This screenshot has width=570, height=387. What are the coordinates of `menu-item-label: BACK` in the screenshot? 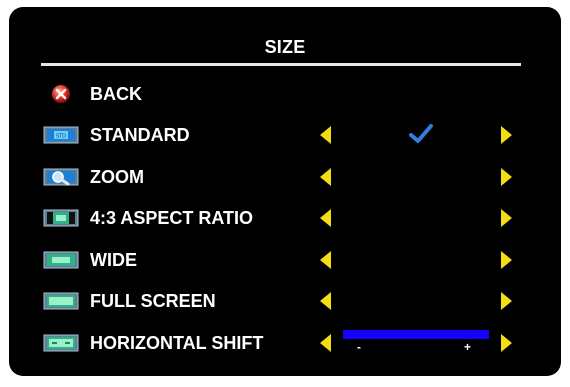 It's located at (116, 94).